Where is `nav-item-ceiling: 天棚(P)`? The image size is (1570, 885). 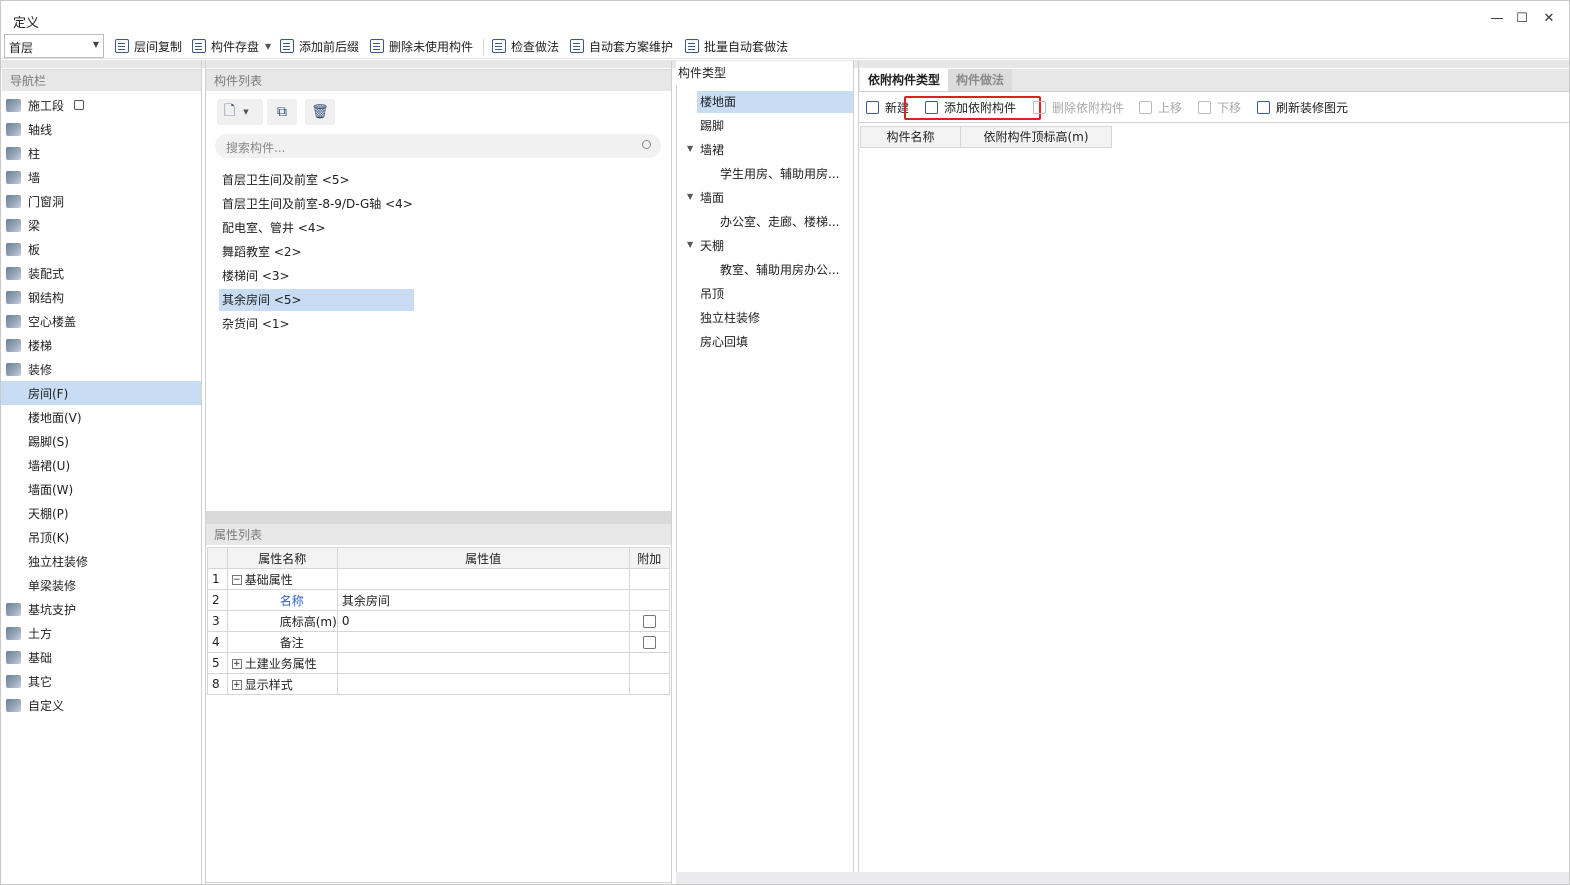
nav-item-ceiling: 天棚(P) is located at coordinates (101, 513).